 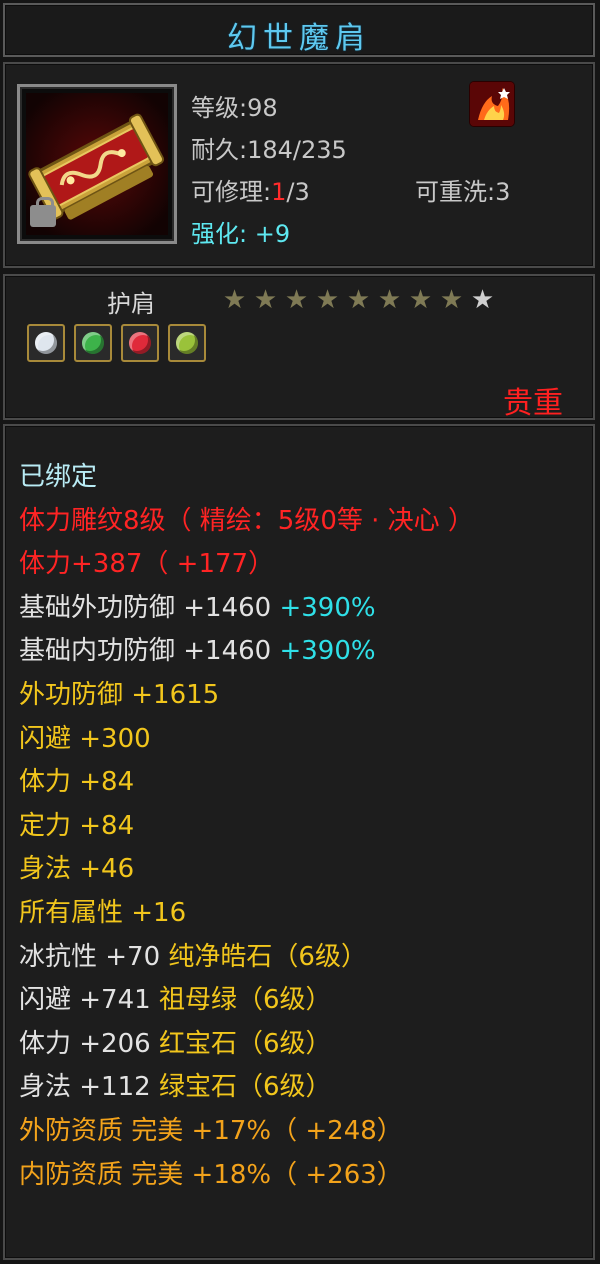 What do you see at coordinates (245, 1000) in the screenshot?
I see `gem-name: 祖母绿（6级）` at bounding box center [245, 1000].